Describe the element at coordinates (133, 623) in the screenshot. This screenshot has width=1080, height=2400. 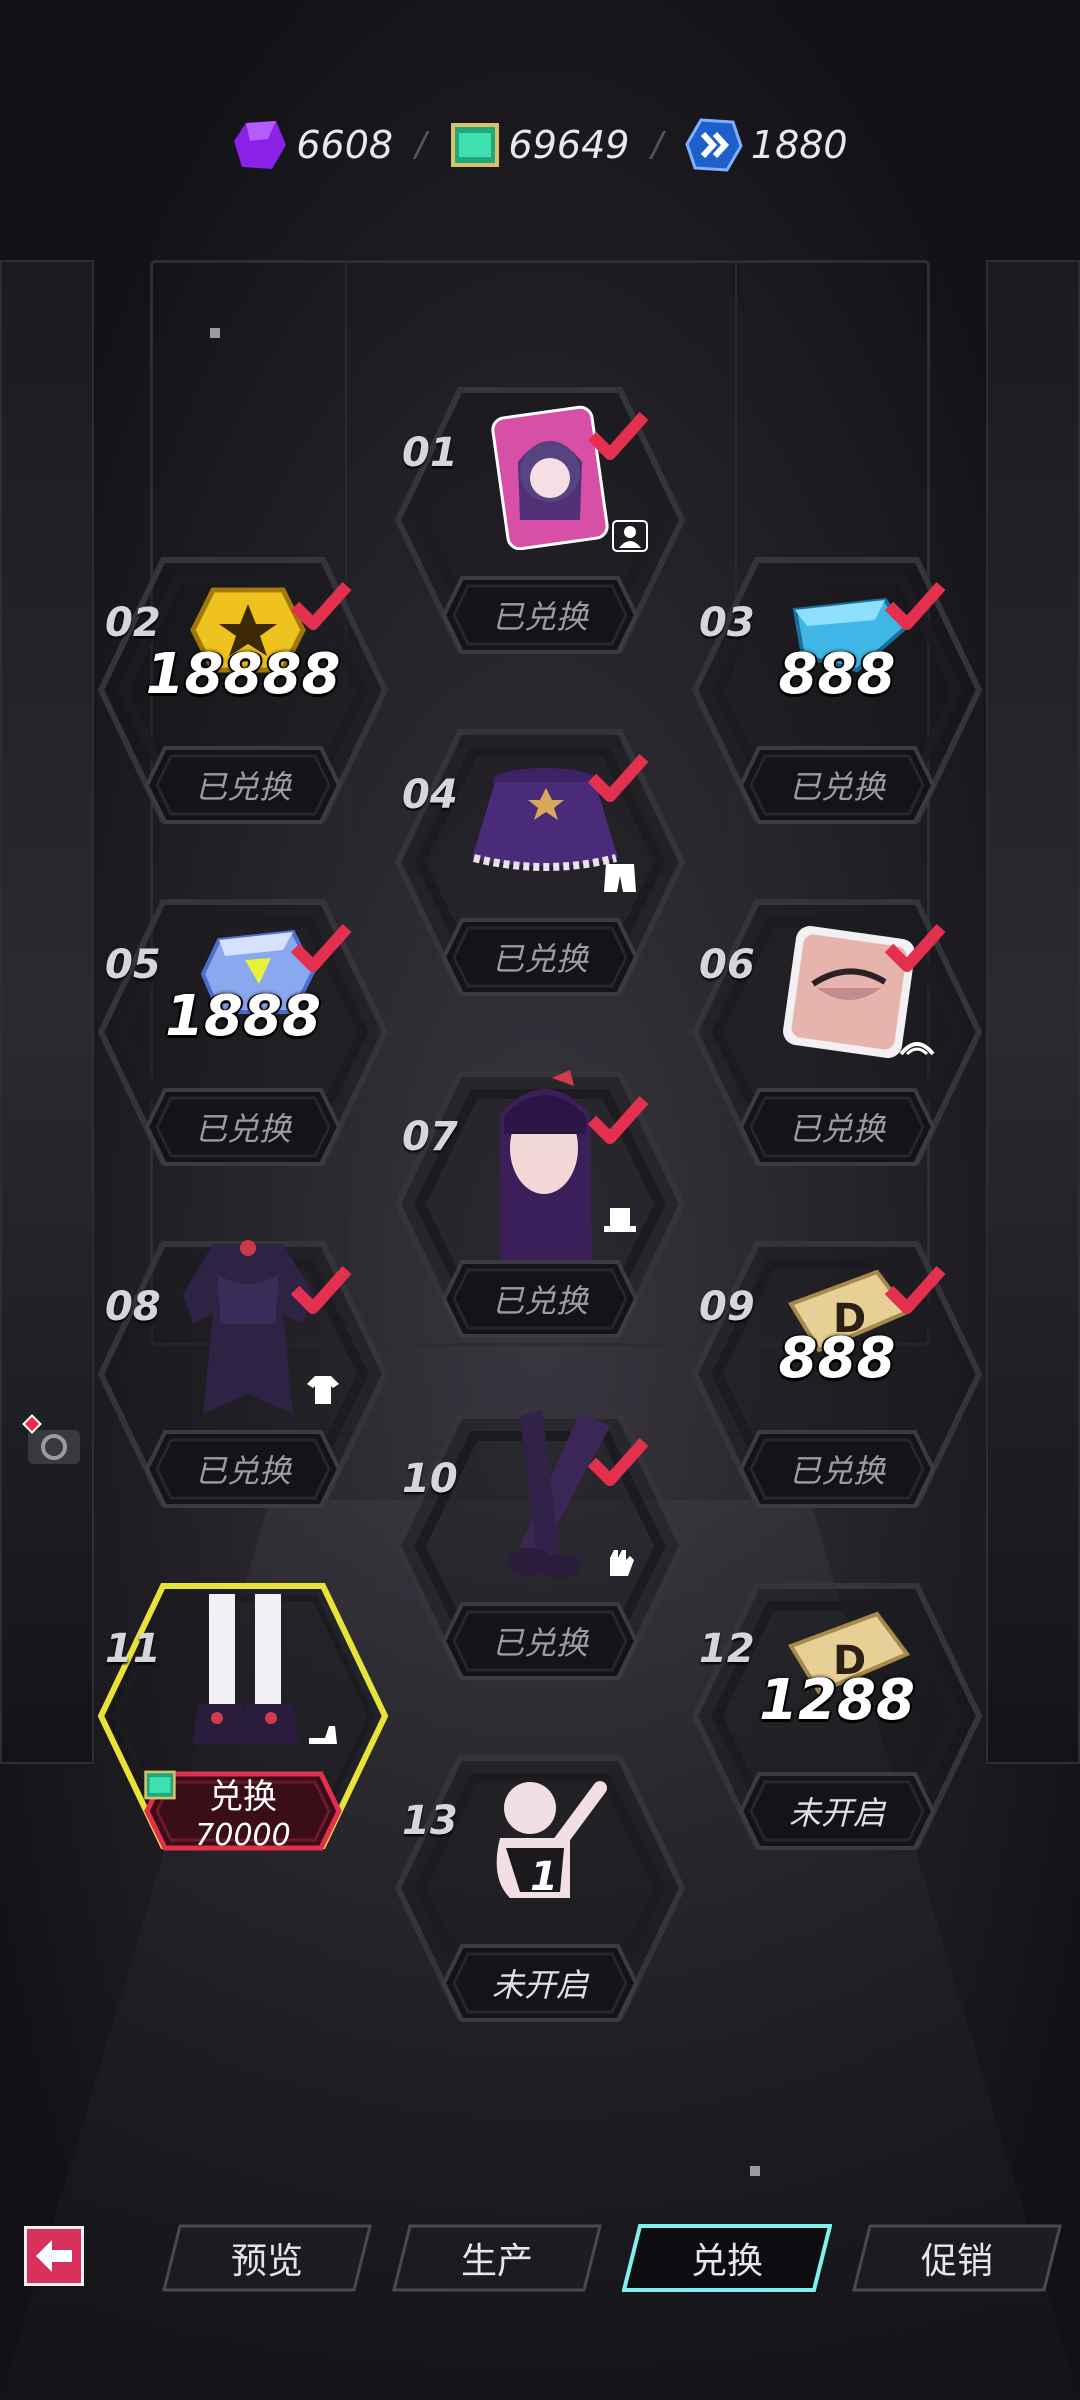
I see `item-number: 02` at that location.